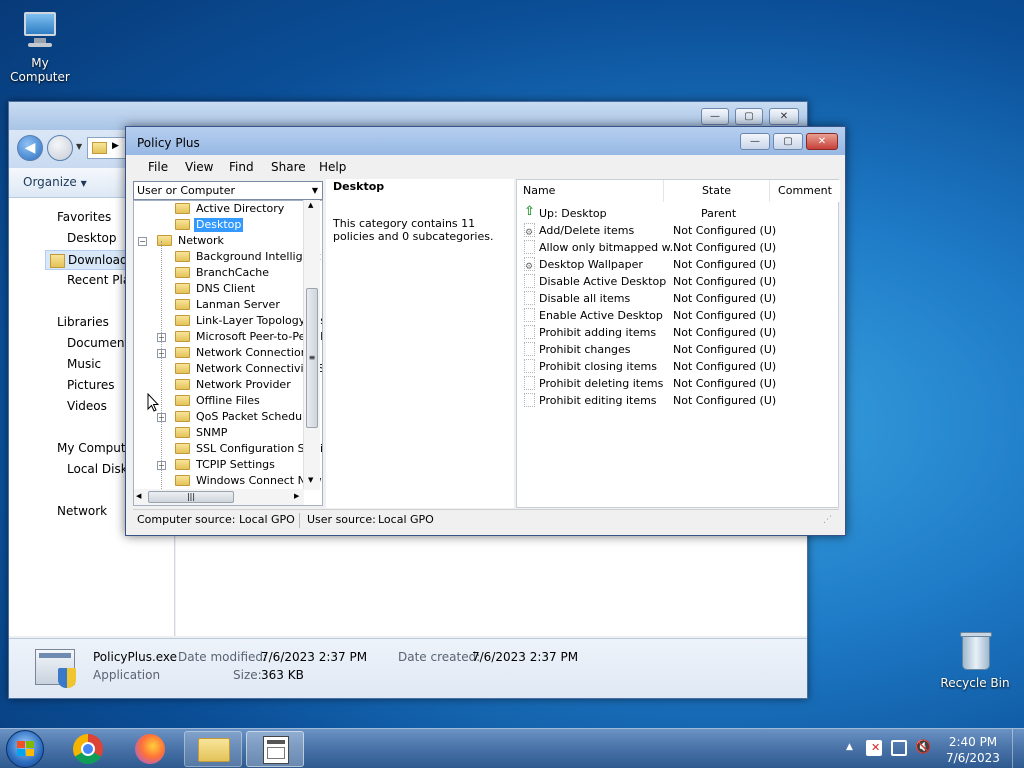  Describe the element at coordinates (715, 116) in the screenshot. I see `explorer-minimize-button: —` at that location.